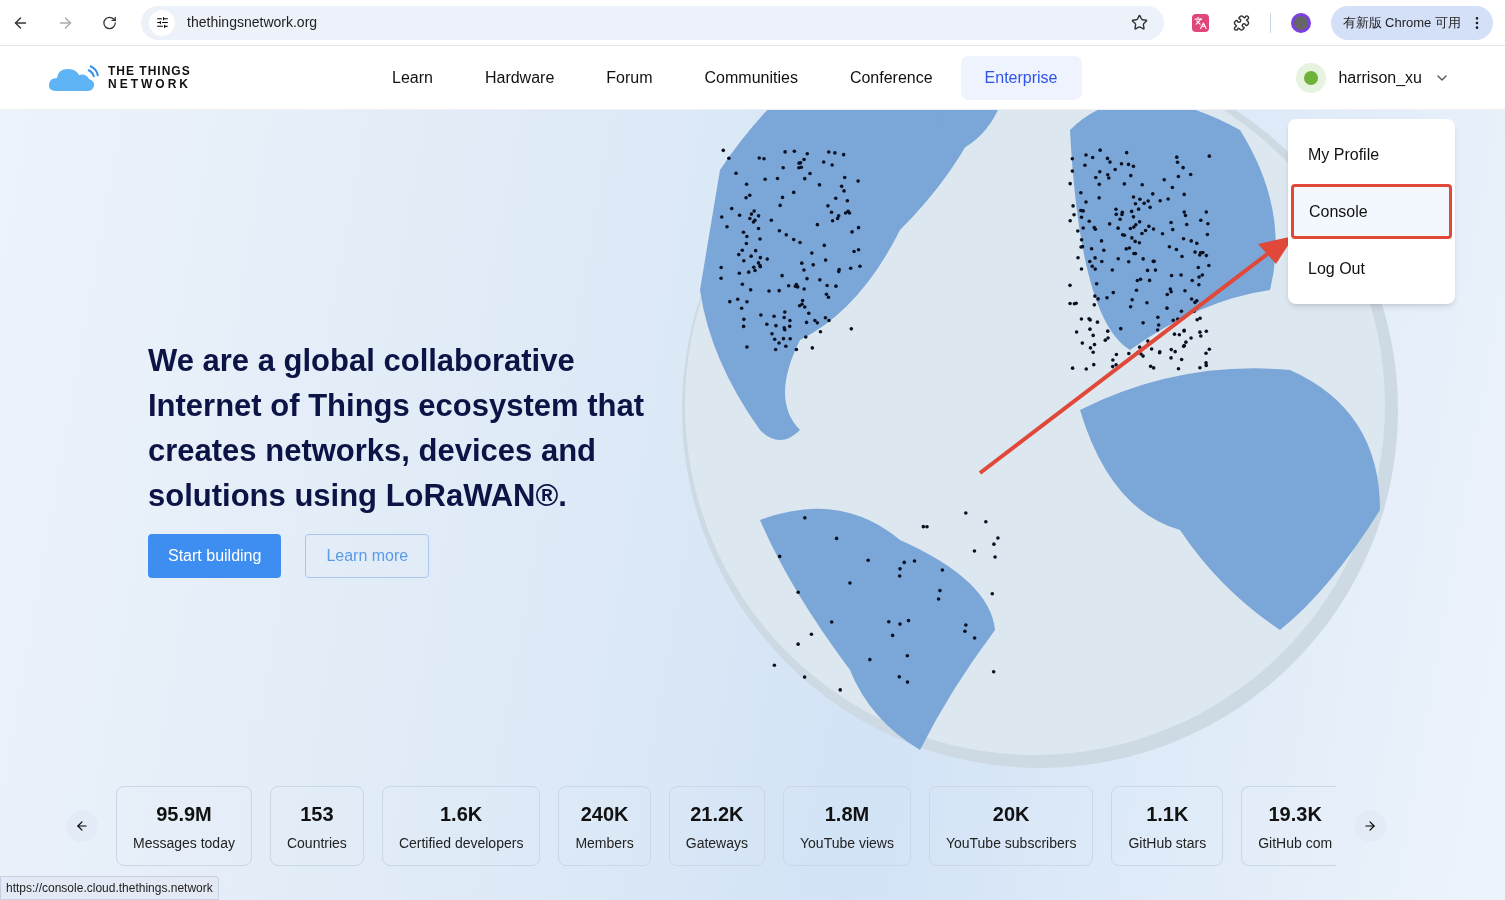 Image resolution: width=1505 pixels, height=900 pixels. I want to click on nav-link: Communities, so click(751, 77).